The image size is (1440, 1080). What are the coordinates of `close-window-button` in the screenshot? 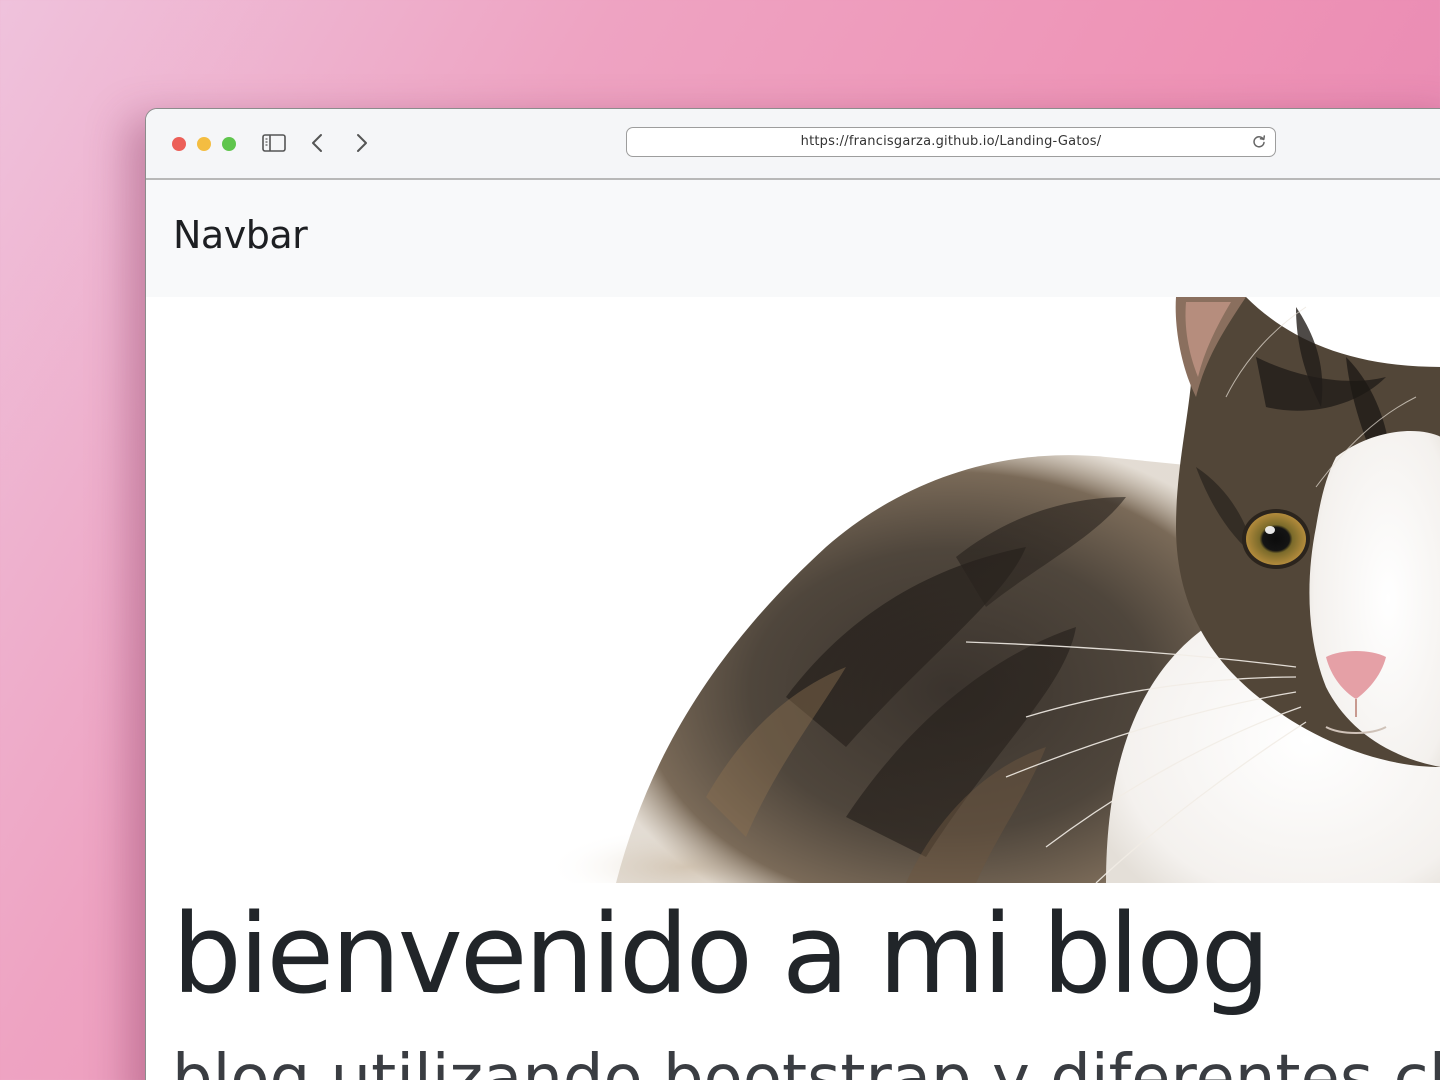 It's located at (179, 144).